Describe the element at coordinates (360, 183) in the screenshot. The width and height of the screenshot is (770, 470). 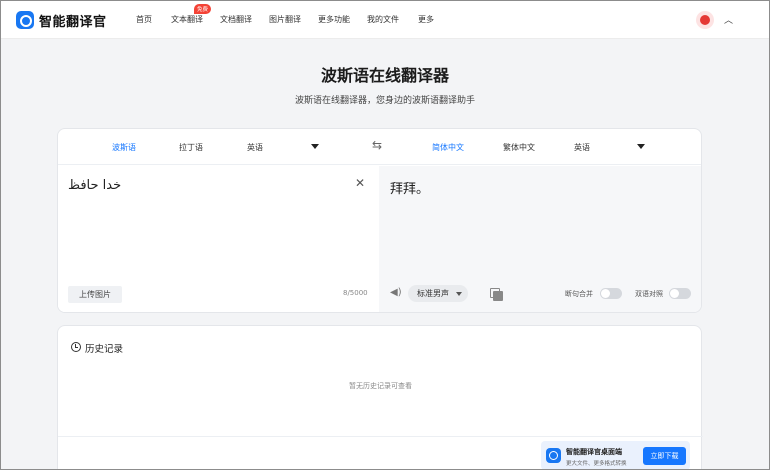
I see `clear-icon: ✕` at that location.